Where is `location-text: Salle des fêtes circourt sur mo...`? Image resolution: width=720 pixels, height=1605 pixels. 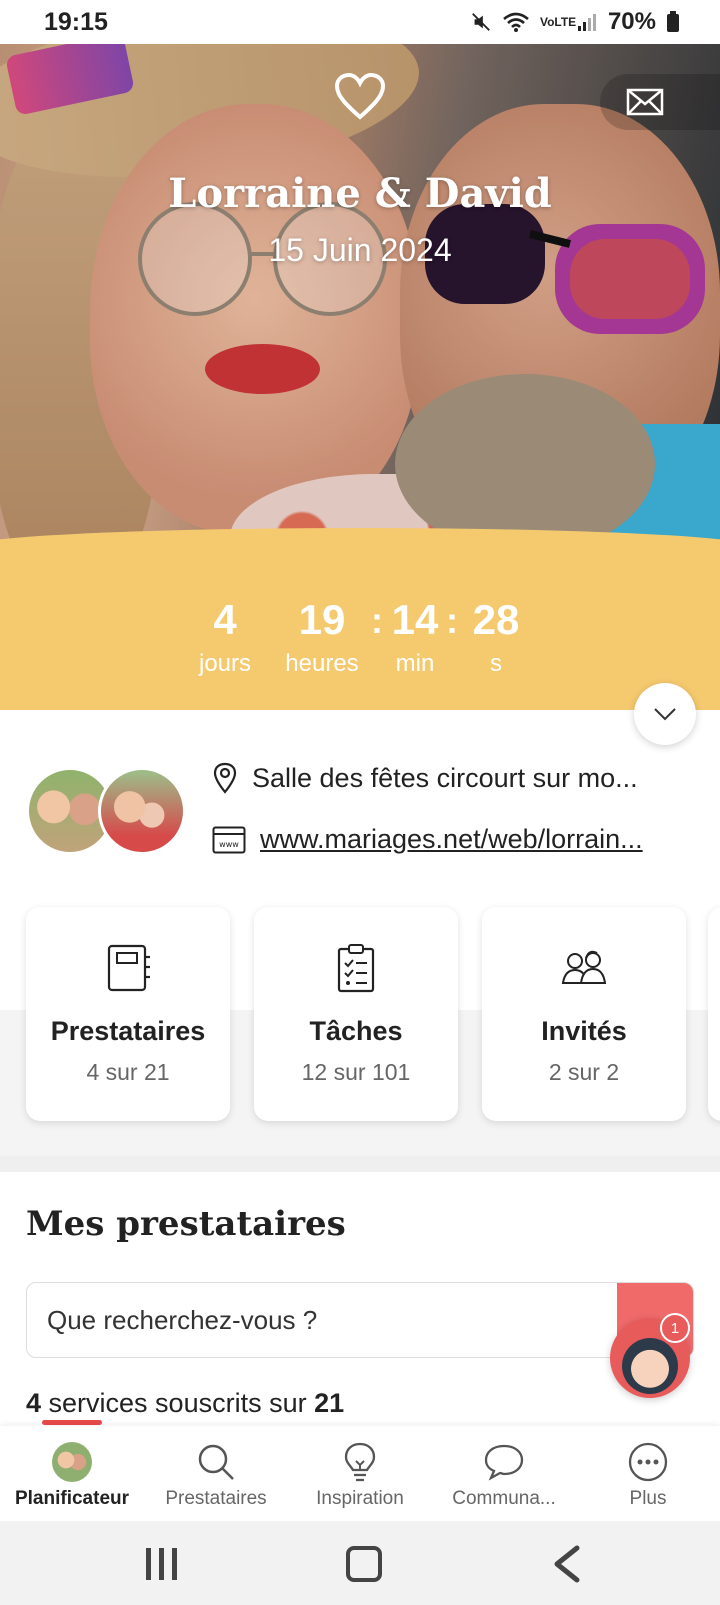
location-text: Salle des fêtes circourt sur mo... is located at coordinates (445, 777).